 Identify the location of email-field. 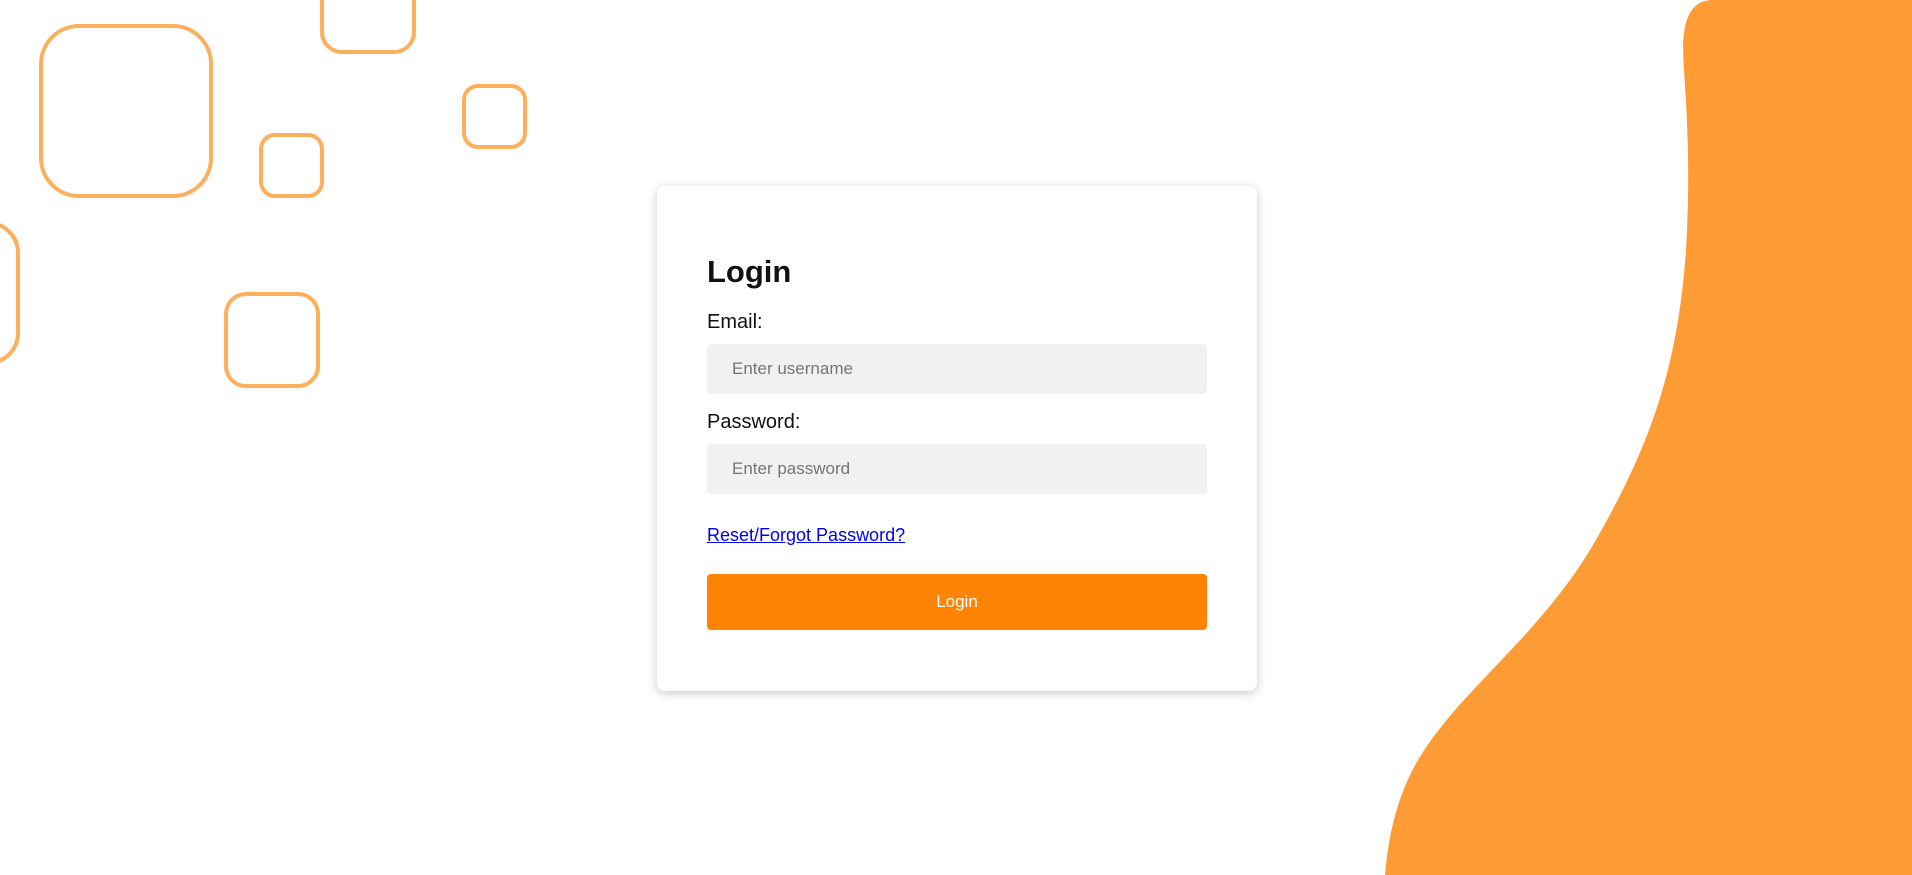
(957, 369).